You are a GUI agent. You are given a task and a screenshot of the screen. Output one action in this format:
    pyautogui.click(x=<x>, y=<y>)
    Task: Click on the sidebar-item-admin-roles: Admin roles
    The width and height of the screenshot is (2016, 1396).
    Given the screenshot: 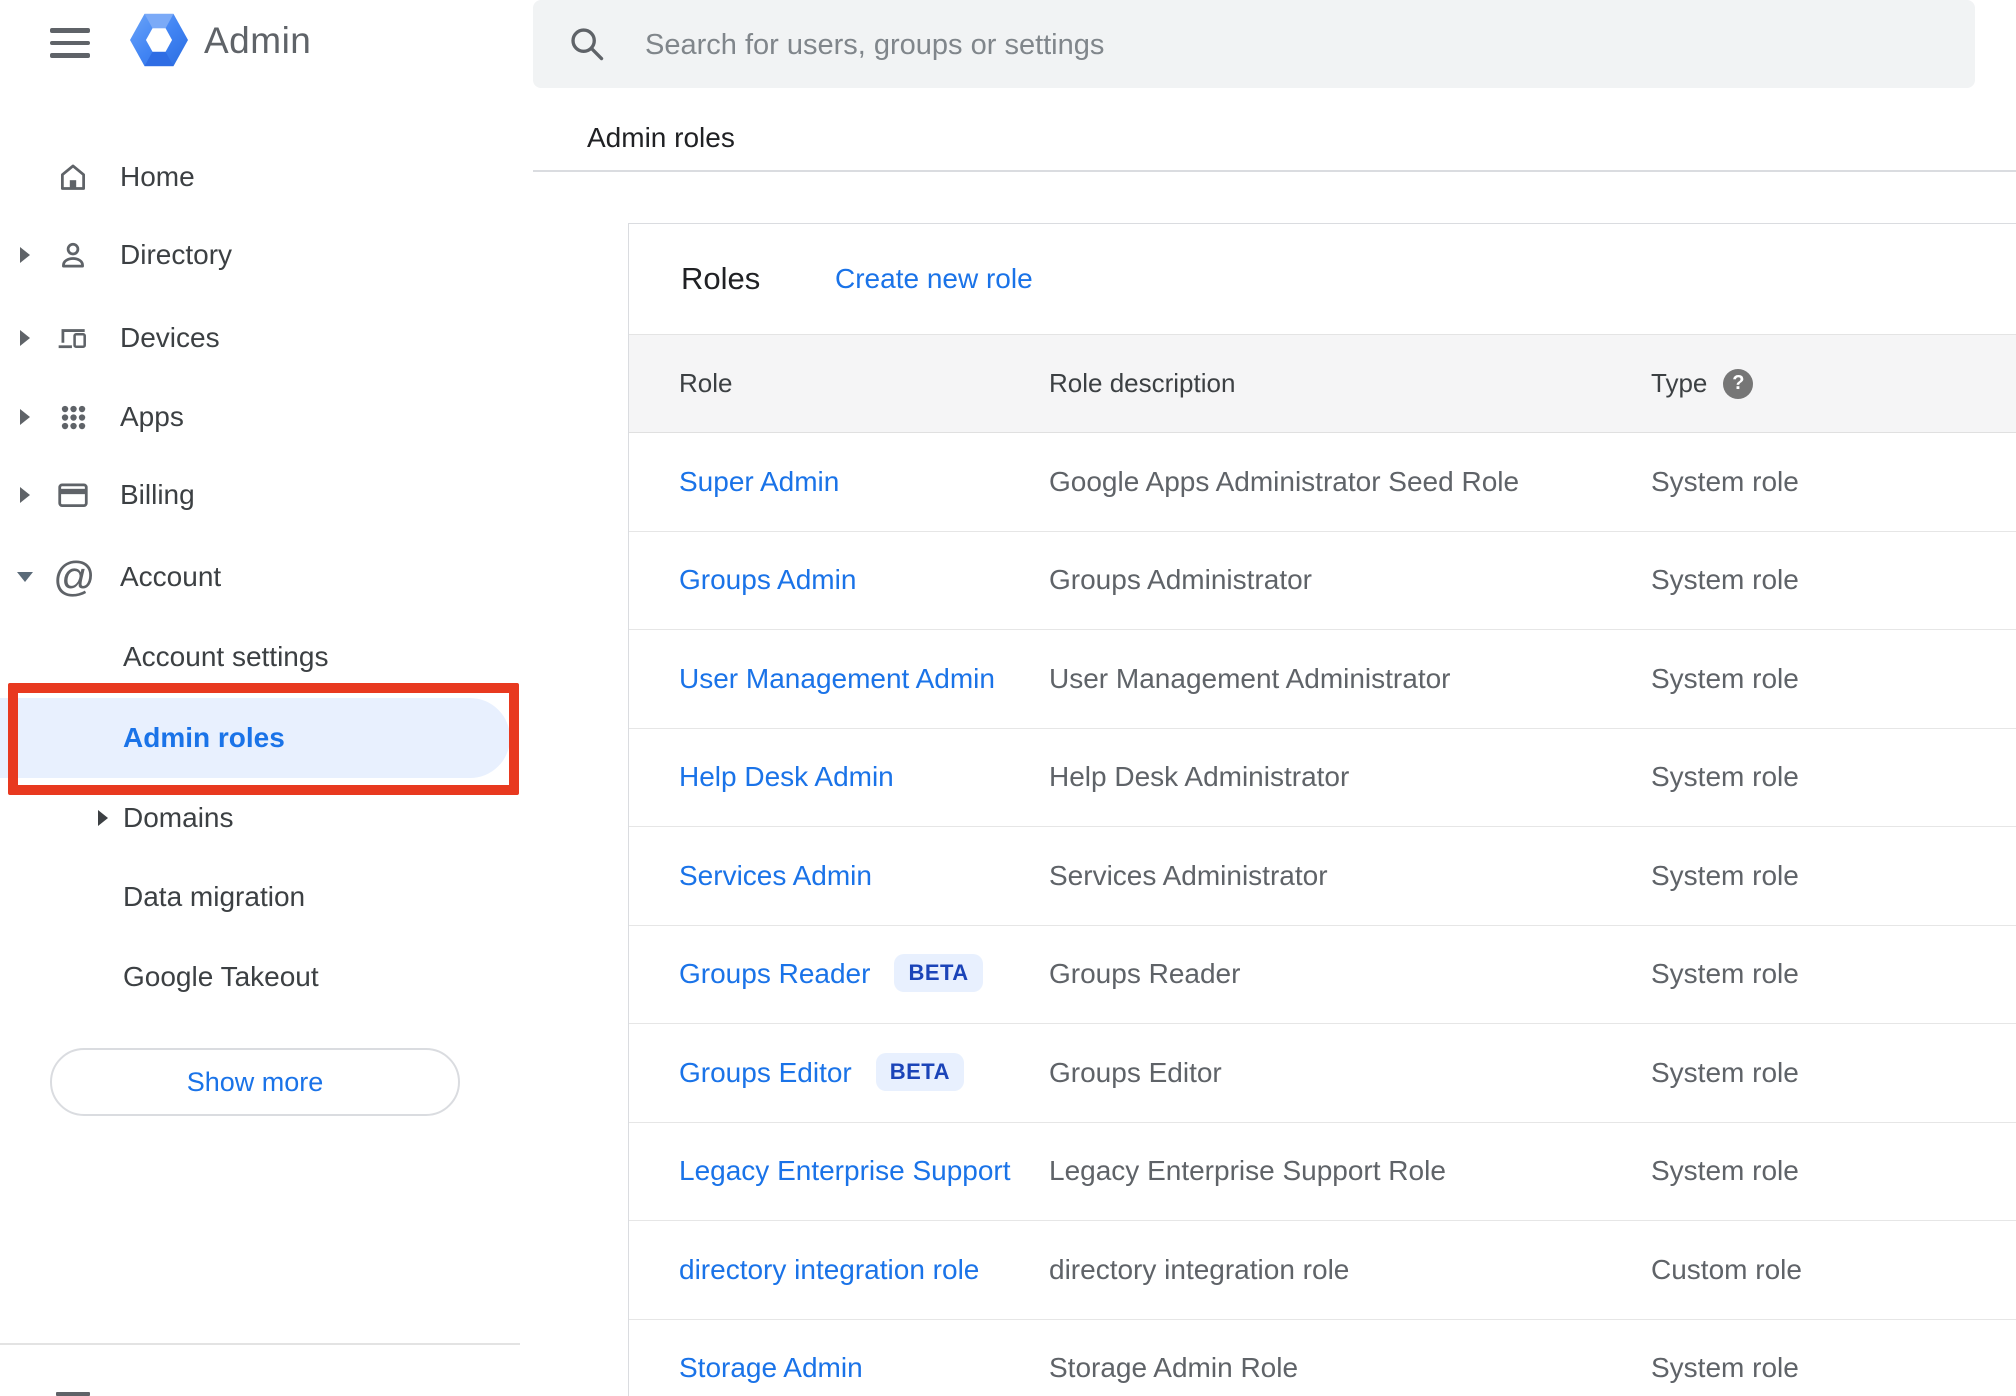 What is the action you would take?
    pyautogui.click(x=255, y=738)
    